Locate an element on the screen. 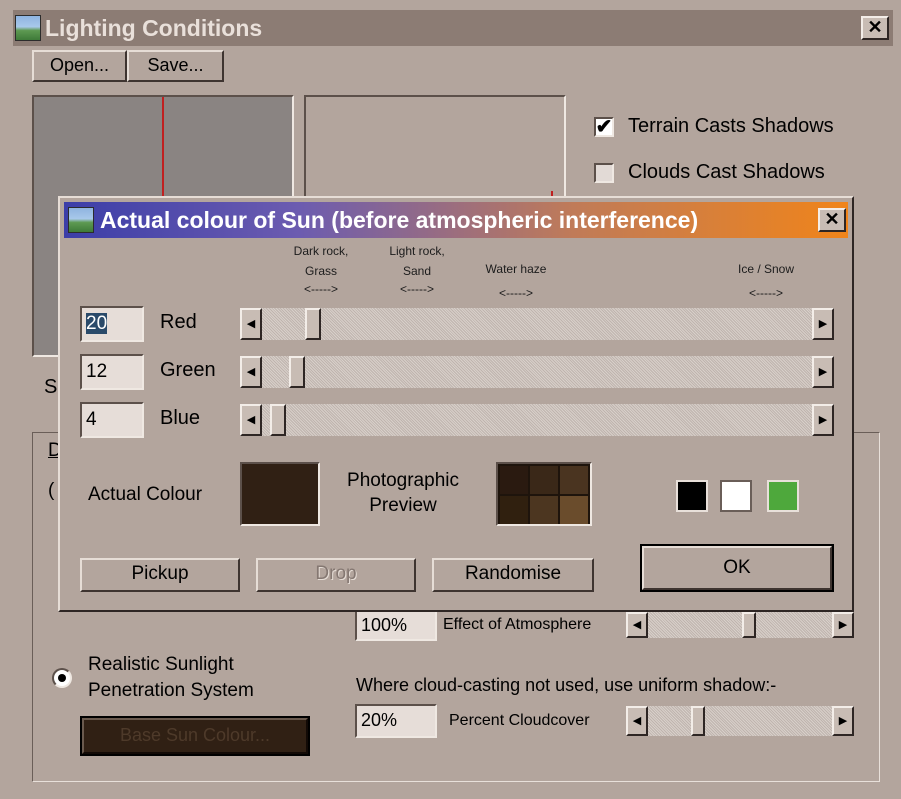 The width and height of the screenshot is (901, 799). marker-water-haze-line1: Water haze is located at coordinates (516, 269).